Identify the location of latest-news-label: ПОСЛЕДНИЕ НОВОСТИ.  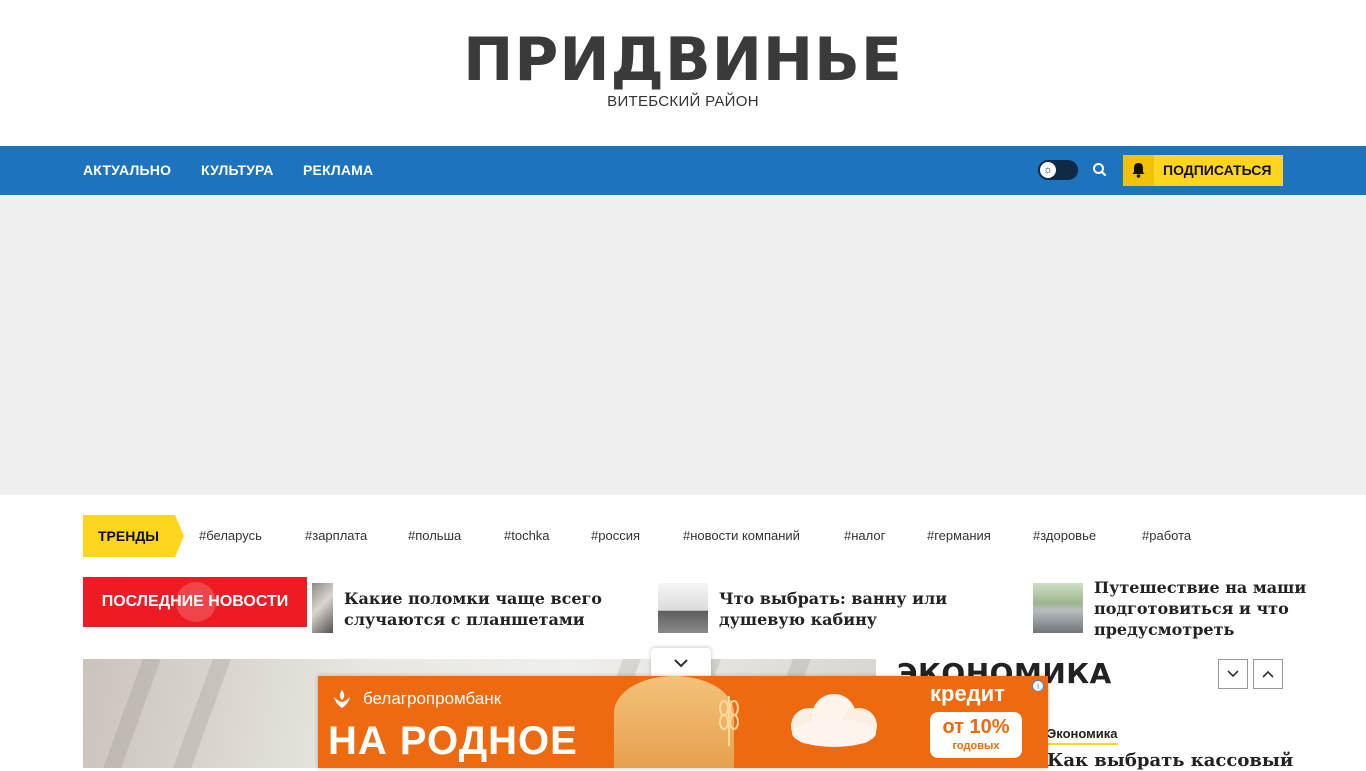
(195, 602).